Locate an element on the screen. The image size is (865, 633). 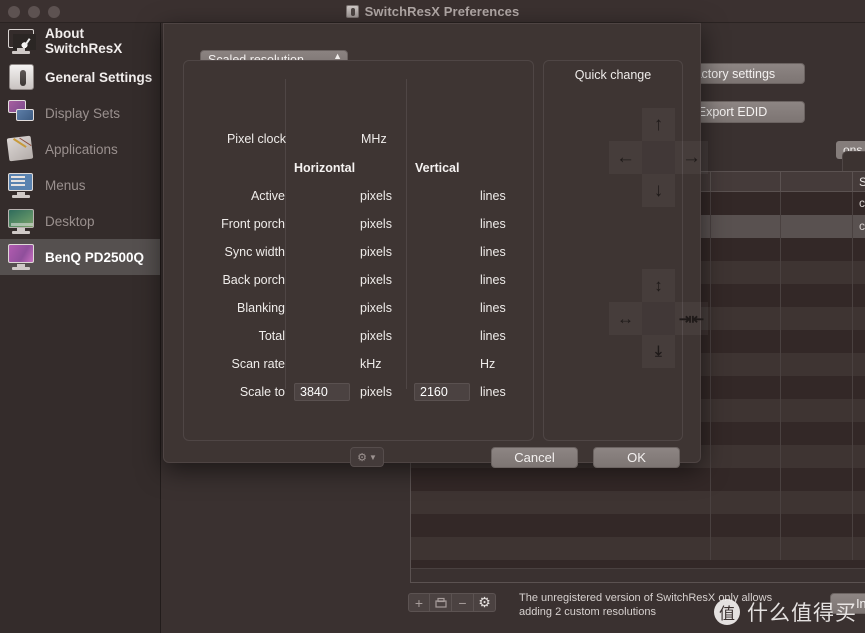
sidebar-item-benq-pd2500q: BenQ PD2500Q is located at coordinates (80, 257).